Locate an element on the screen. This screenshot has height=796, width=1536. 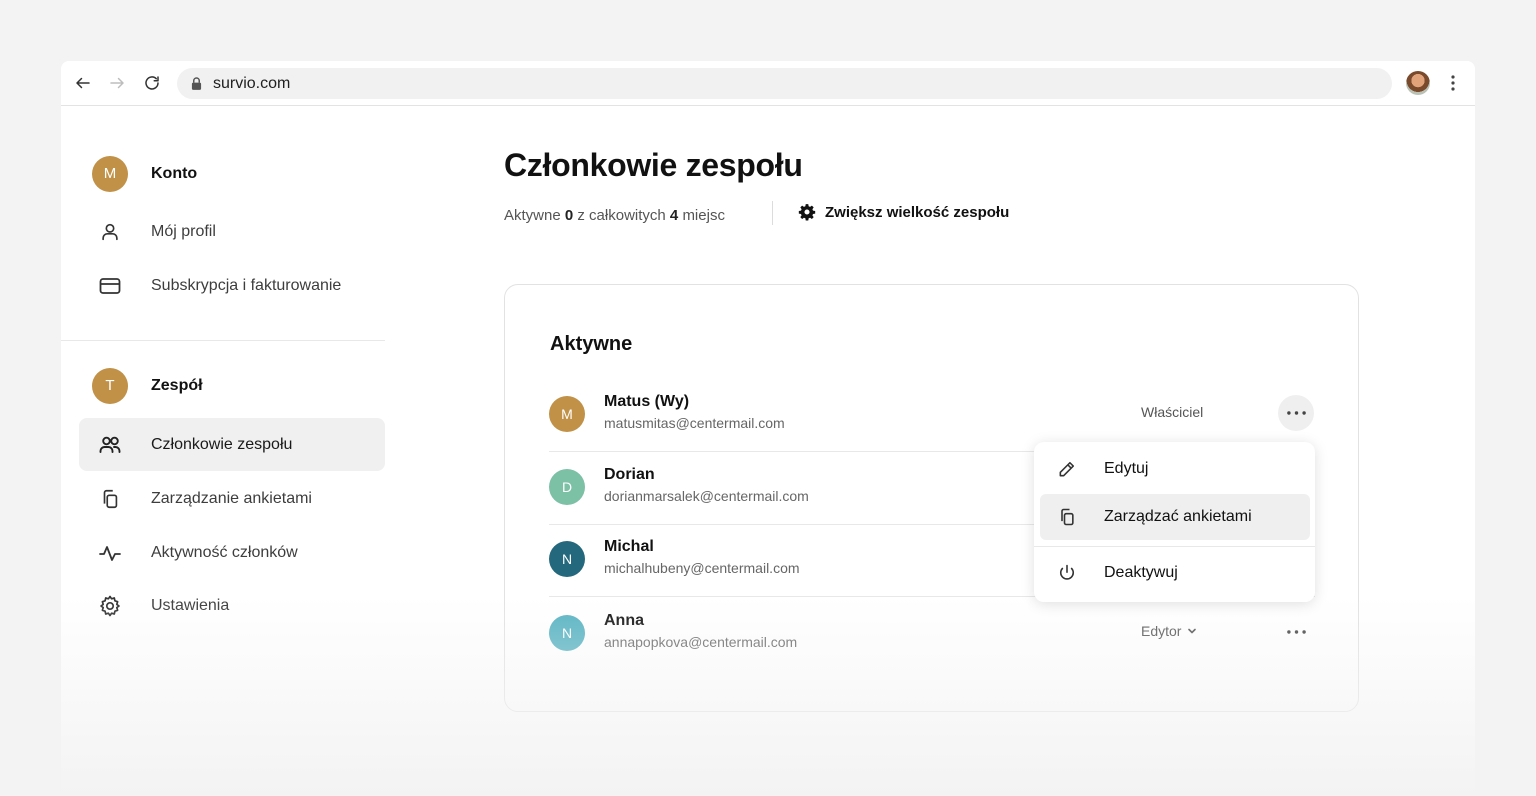
avatar: D is located at coordinates (567, 487).